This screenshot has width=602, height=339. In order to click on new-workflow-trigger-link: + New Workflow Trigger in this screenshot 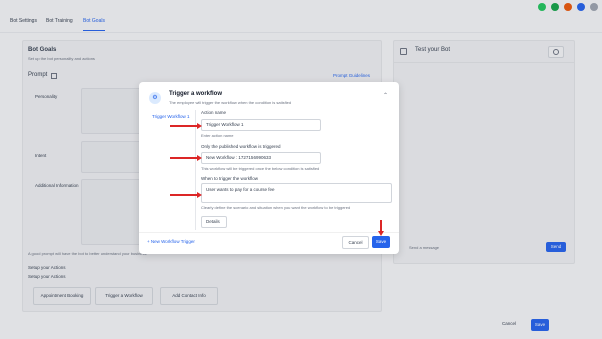, I will do `click(171, 241)`.